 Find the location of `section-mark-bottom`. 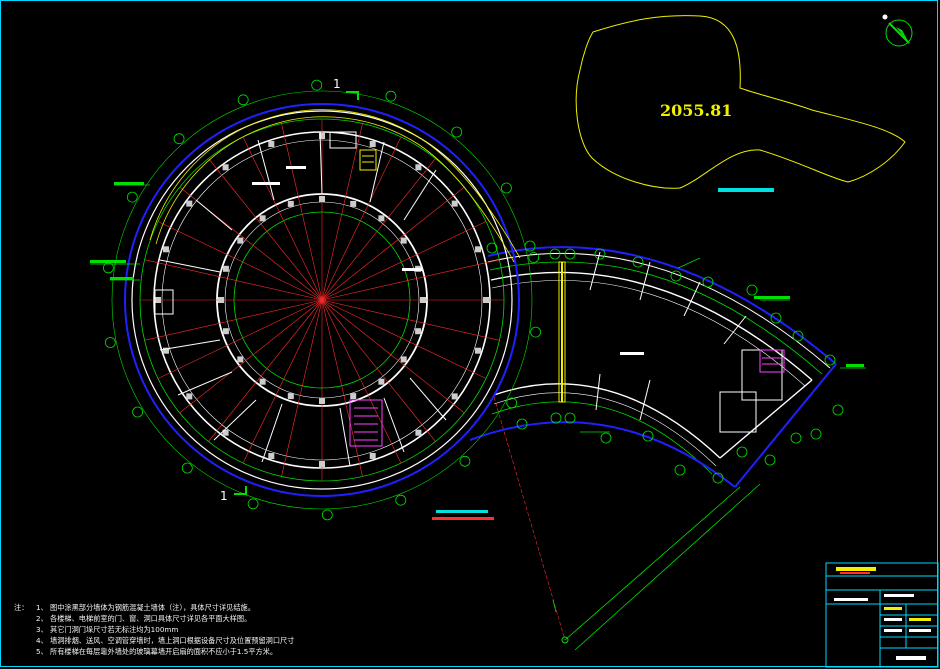

section-mark-bottom is located at coordinates (240, 490).